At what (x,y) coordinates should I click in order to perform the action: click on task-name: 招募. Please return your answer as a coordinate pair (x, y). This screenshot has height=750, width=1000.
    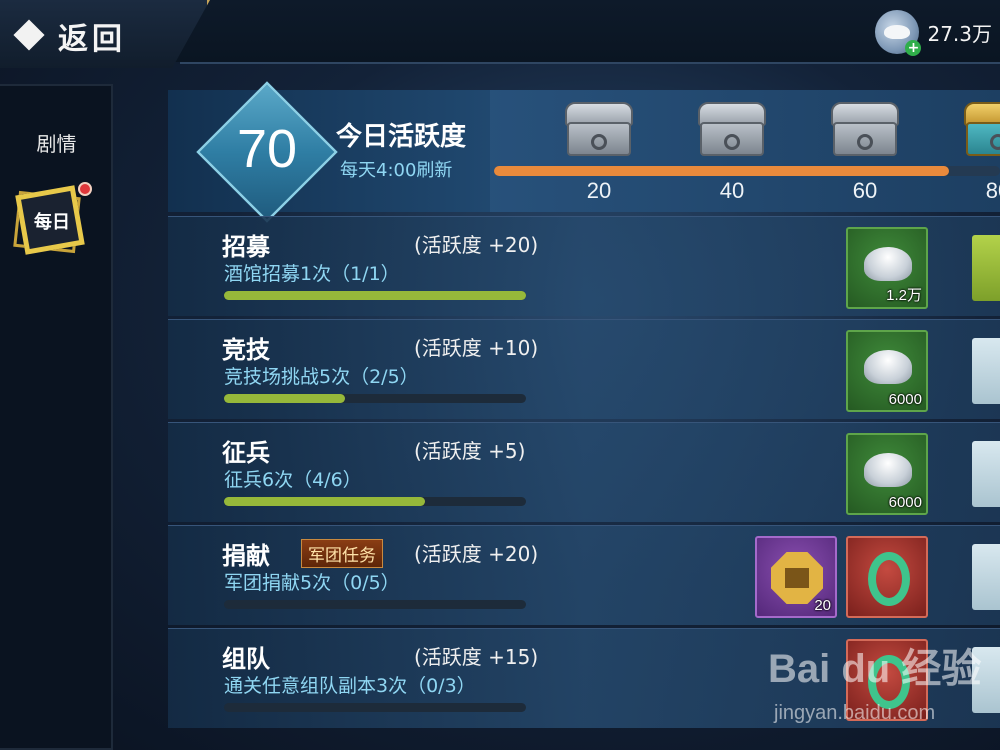
    Looking at the image, I should click on (246, 247).